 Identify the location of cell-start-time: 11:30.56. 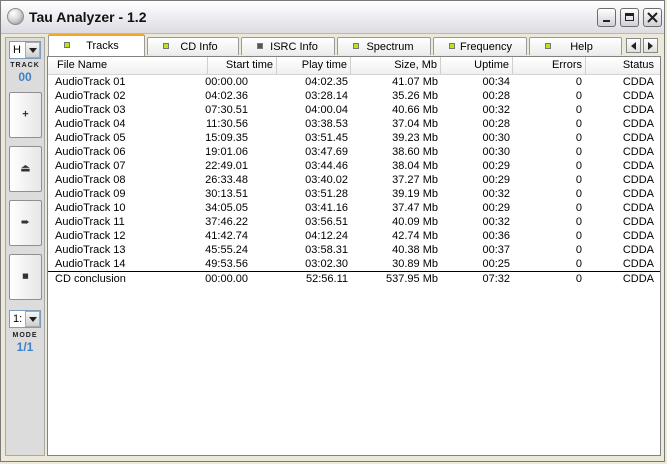
(226, 124).